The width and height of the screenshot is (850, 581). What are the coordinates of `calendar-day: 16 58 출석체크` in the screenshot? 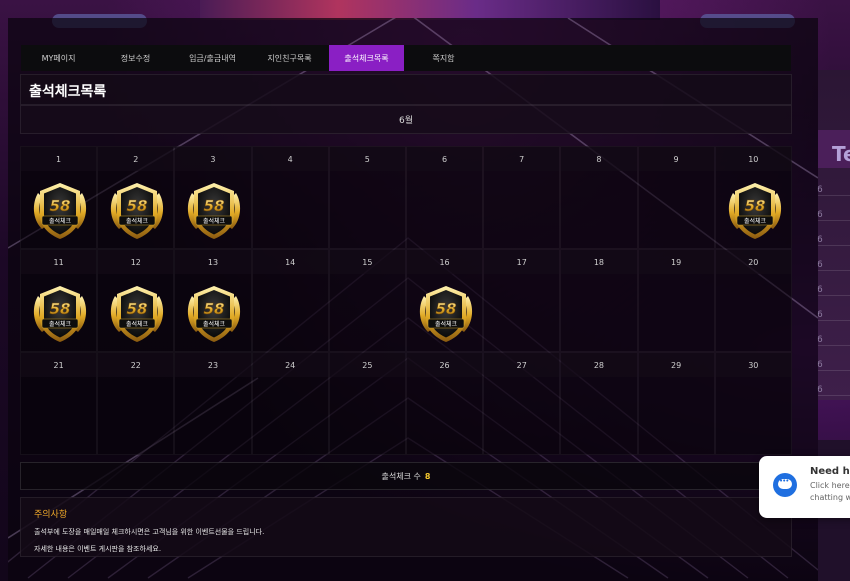 It's located at (444, 300).